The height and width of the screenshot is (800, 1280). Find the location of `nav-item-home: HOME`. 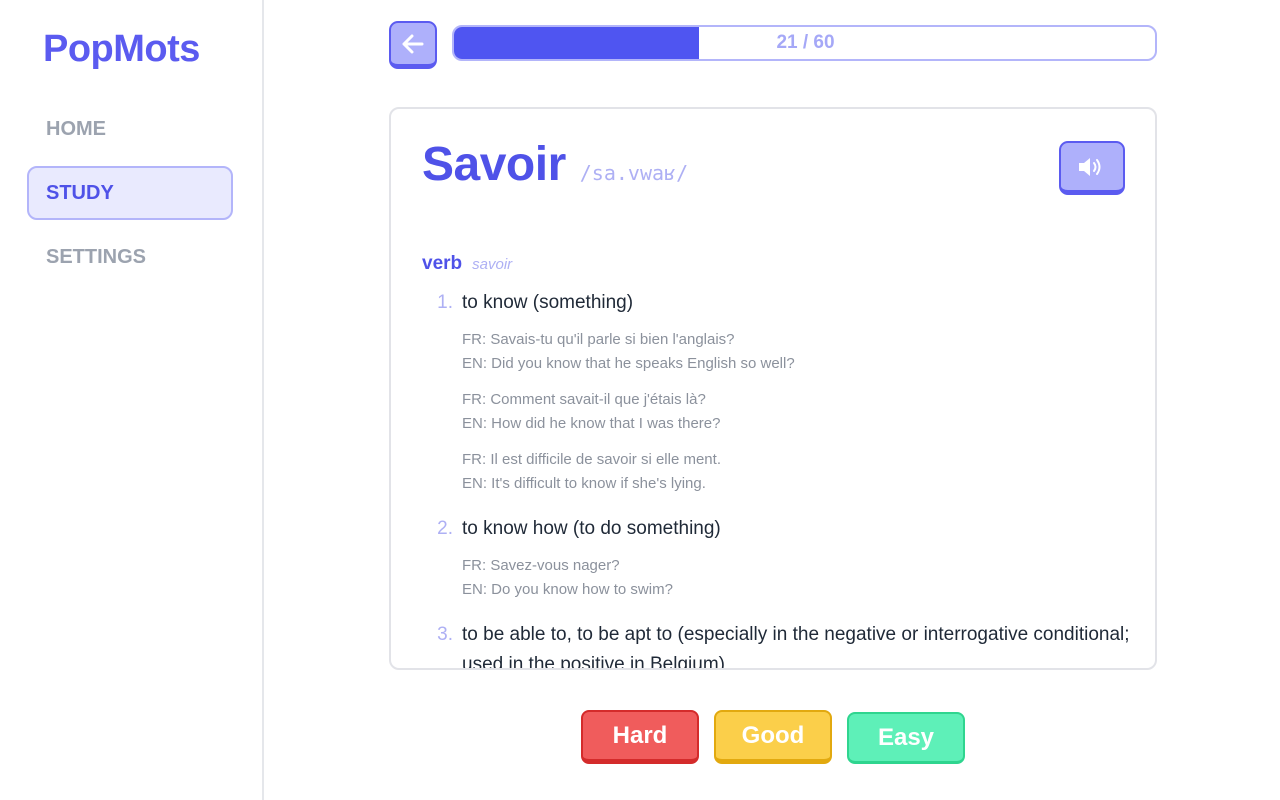

nav-item-home: HOME is located at coordinates (130, 129).